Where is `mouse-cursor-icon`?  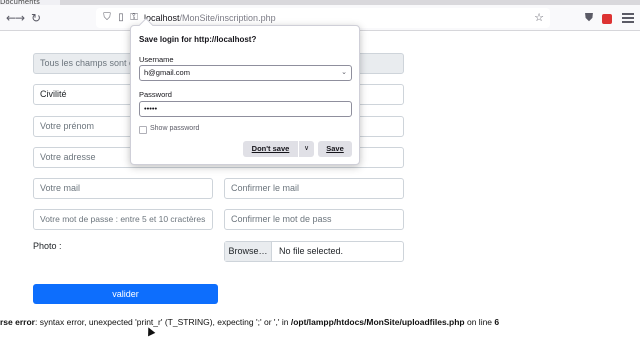 mouse-cursor-icon is located at coordinates (150, 331).